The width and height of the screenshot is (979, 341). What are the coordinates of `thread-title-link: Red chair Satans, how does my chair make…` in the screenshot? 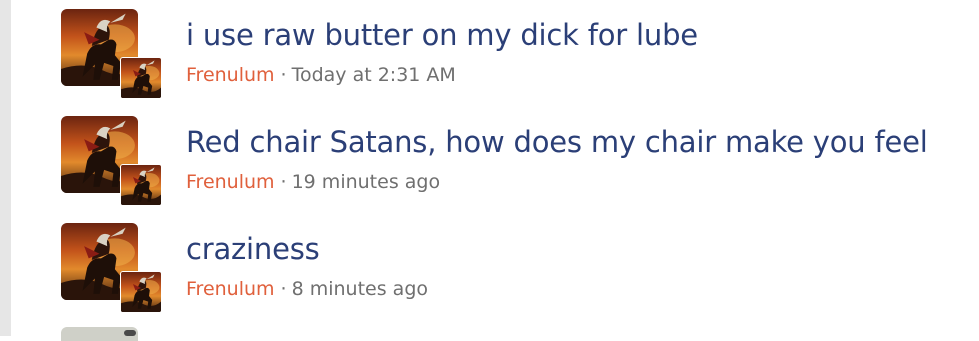 It's located at (557, 142).